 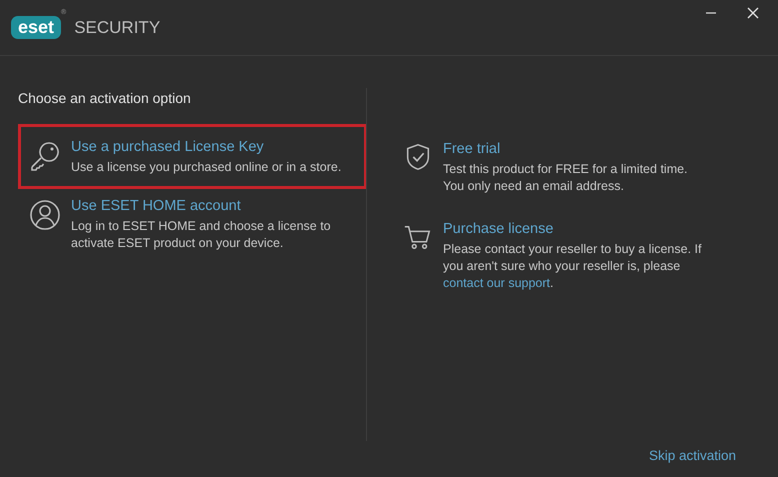 I want to click on user-icon, so click(x=45, y=215).